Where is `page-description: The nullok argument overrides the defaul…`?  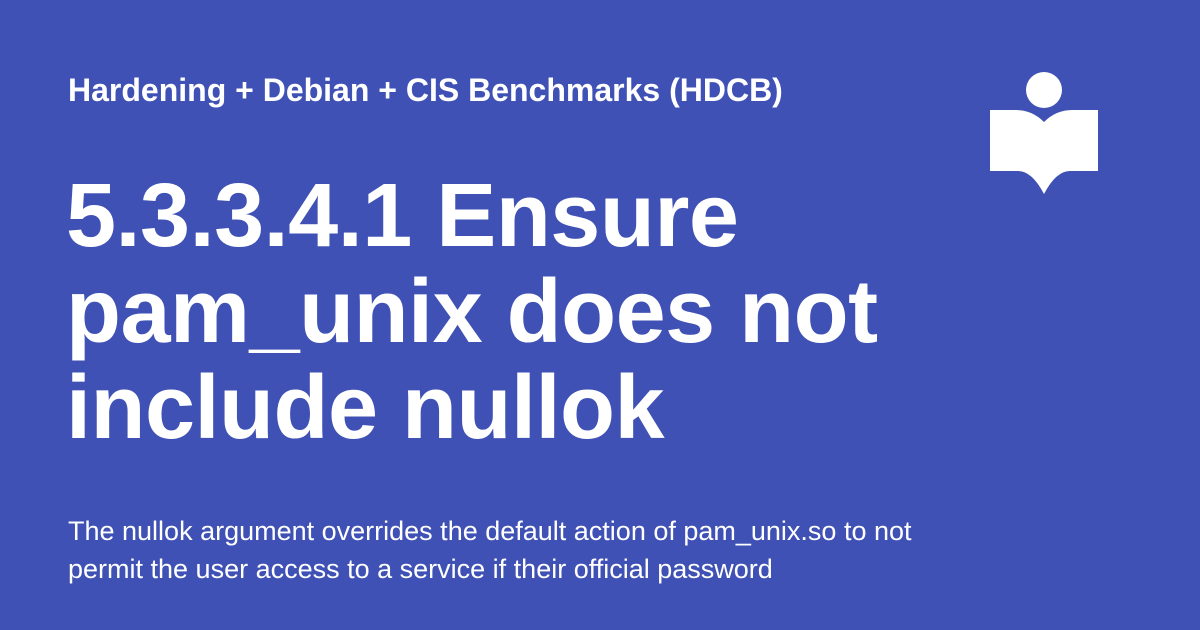 page-description: The nullok argument overrides the defaul… is located at coordinates (490, 550).